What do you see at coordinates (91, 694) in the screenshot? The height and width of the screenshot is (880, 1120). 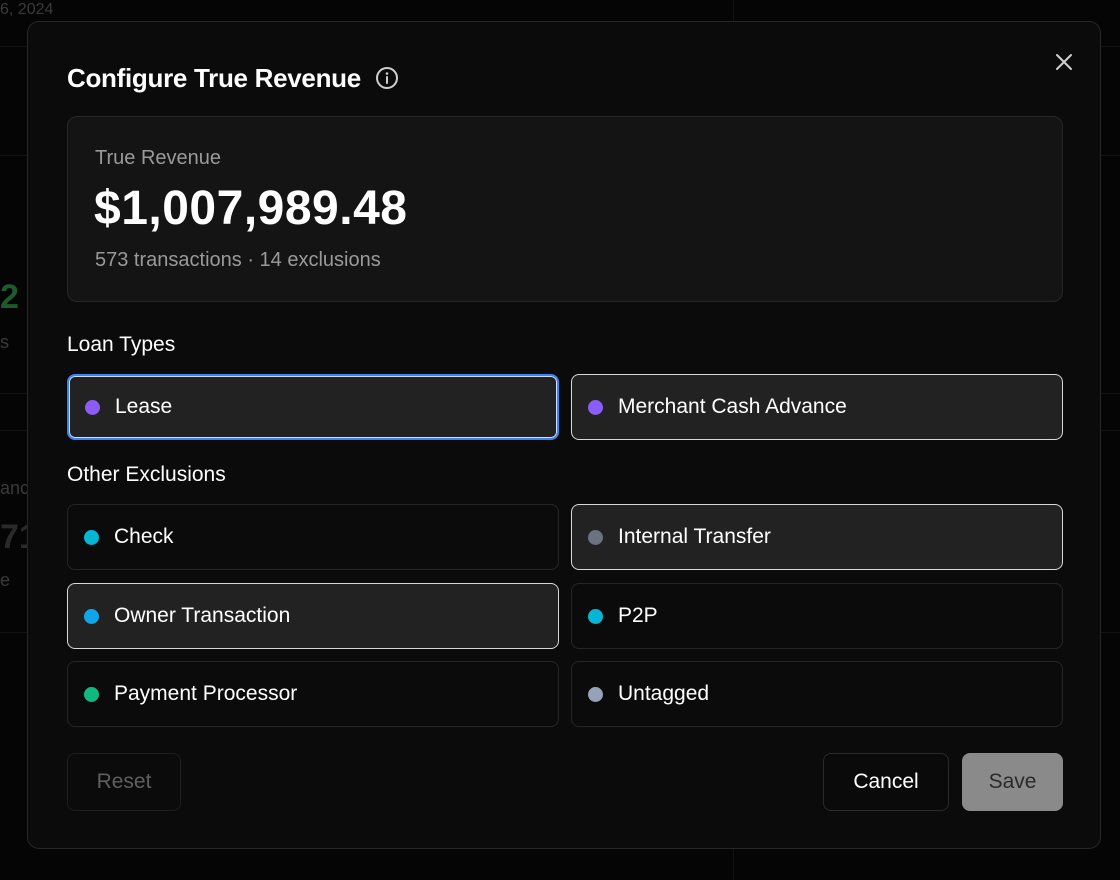 I see `payment-processor-color-dot` at bounding box center [91, 694].